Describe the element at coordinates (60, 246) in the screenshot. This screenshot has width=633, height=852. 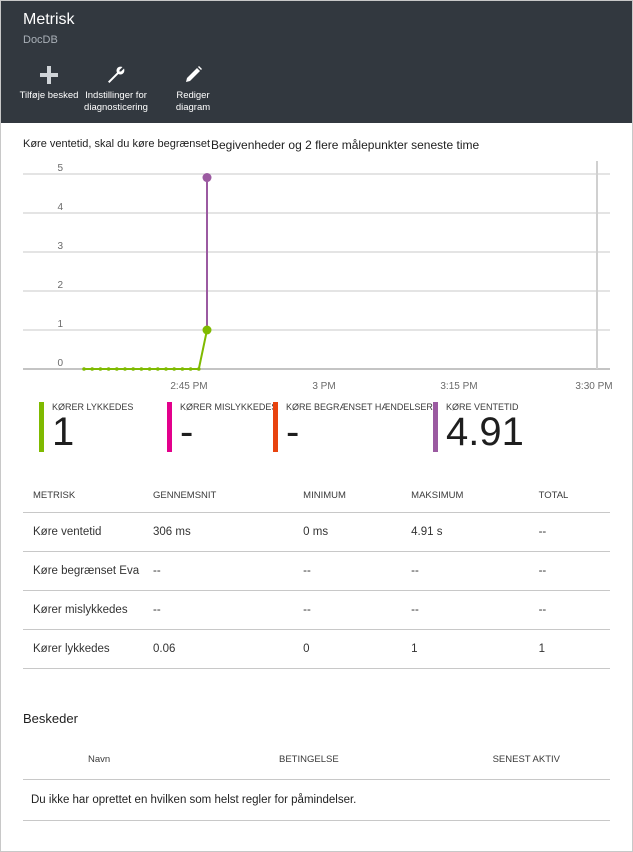
I see `y-tick-label: 3` at that location.